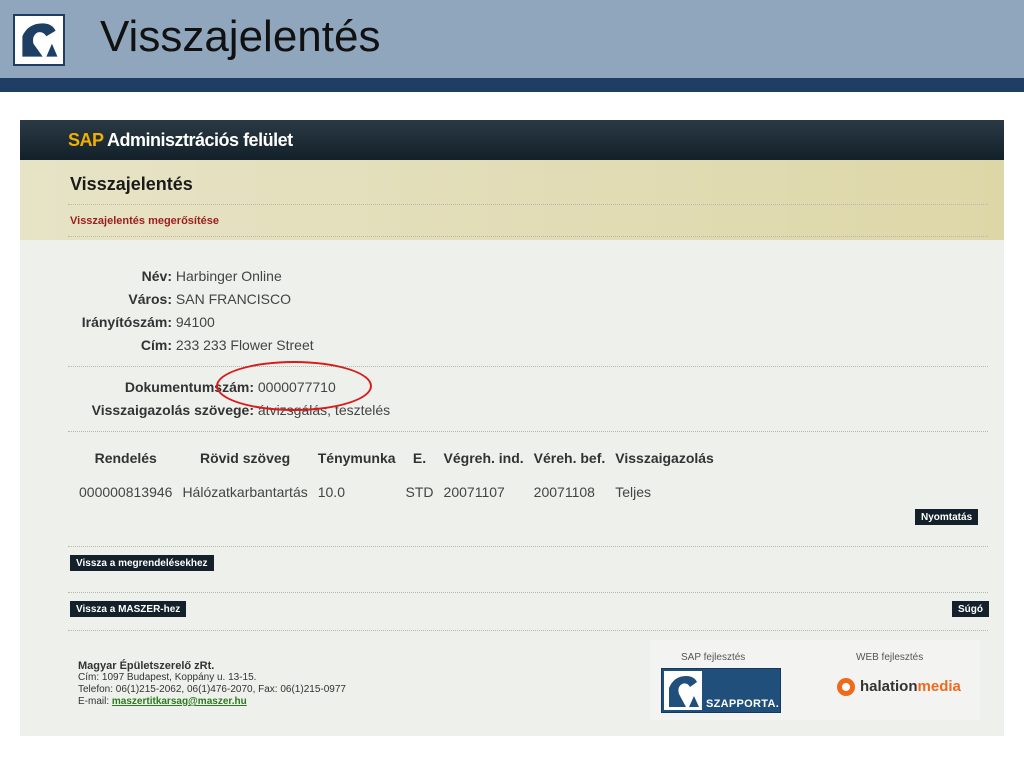 The height and width of the screenshot is (768, 1024). I want to click on sap-dev-caption: SAP fejlesztés, so click(713, 657).